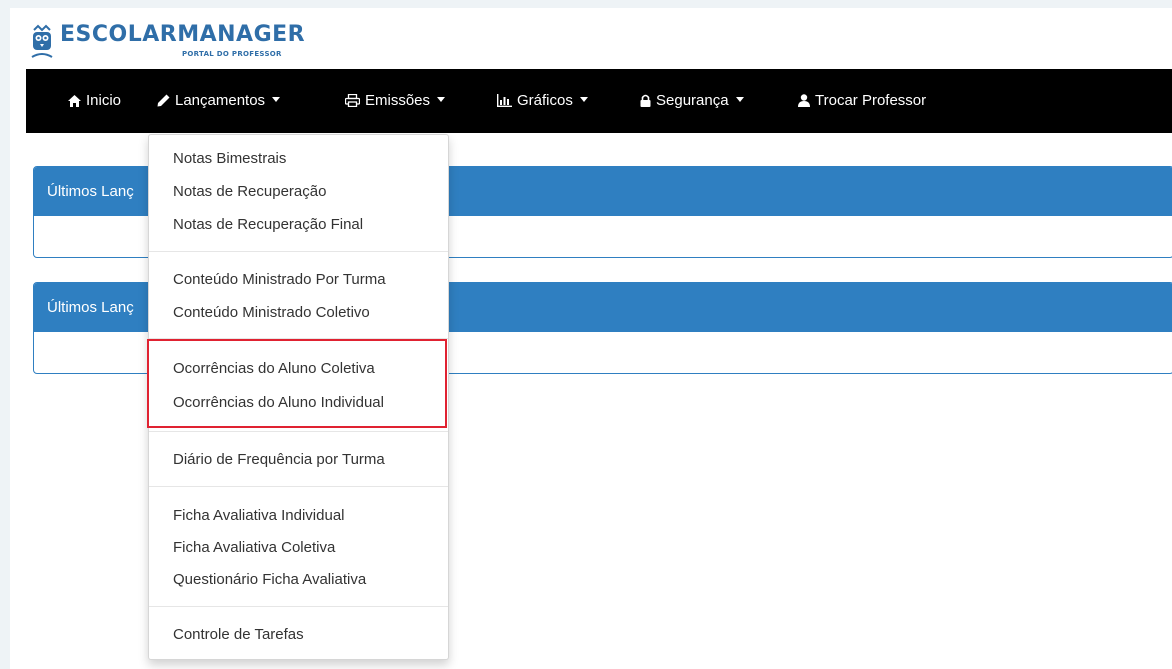 The height and width of the screenshot is (669, 1172). Describe the element at coordinates (269, 579) in the screenshot. I see `menu-item-questionario-ficha: Questionário Ficha Avaliativa` at that location.